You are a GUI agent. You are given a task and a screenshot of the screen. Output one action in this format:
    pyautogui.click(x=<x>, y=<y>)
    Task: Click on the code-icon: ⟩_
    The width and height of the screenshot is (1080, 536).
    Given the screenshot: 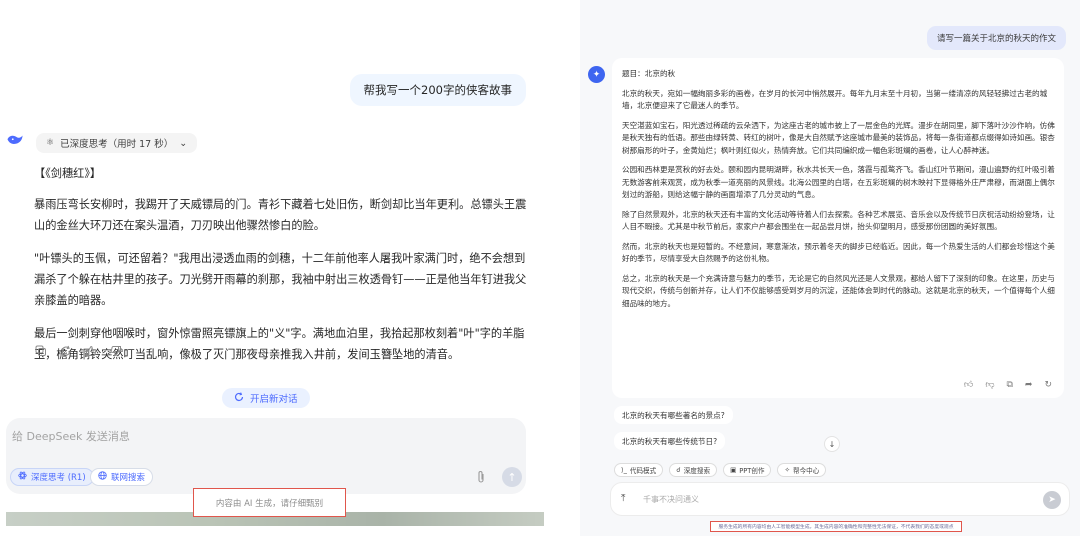 What is the action you would take?
    pyautogui.click(x=624, y=470)
    